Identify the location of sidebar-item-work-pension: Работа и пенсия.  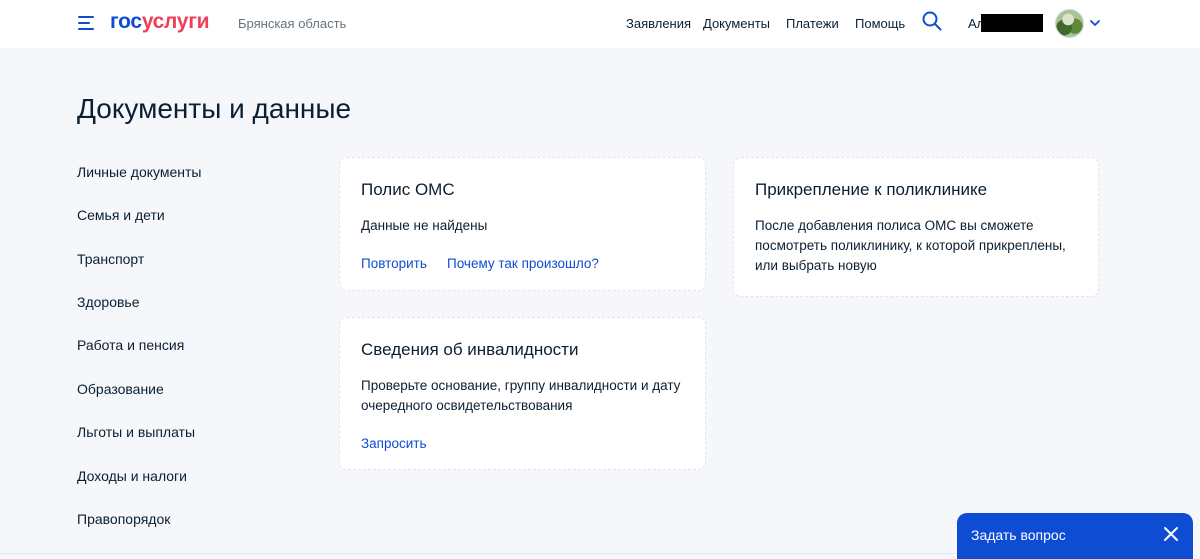
(130, 345).